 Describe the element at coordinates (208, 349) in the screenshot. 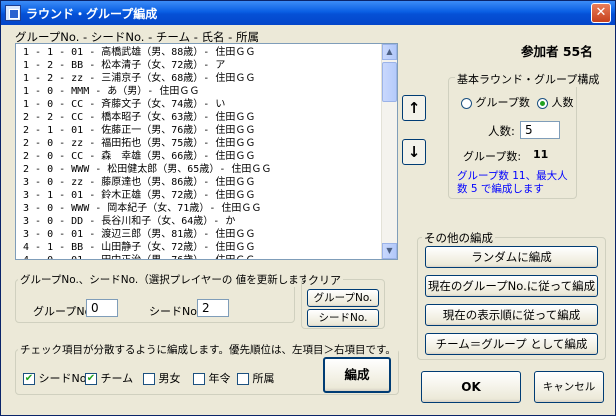

I see `spread-options-legend: チェック項目が分散するように編成します。優先順位は、左項目＞右項目です。` at that location.